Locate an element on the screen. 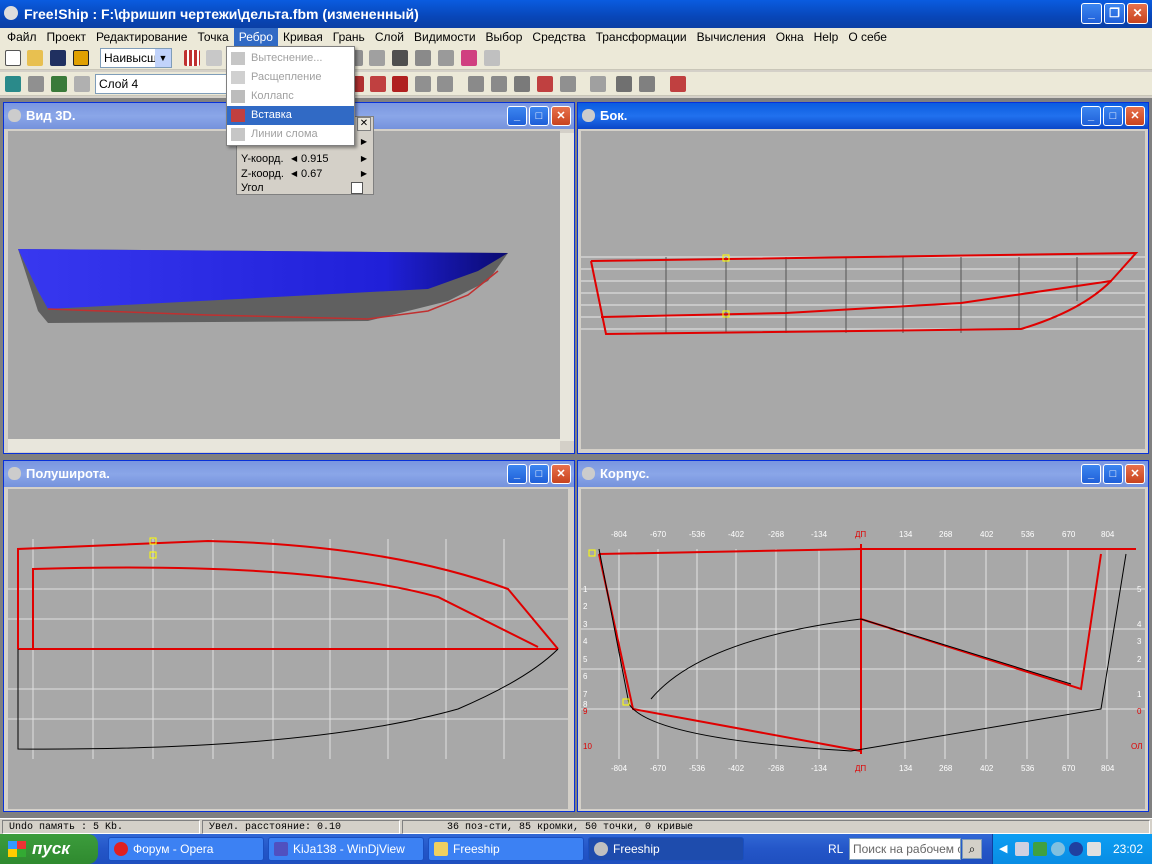  desktop-search-input: Поиск на рабочем ст is located at coordinates (905, 849).